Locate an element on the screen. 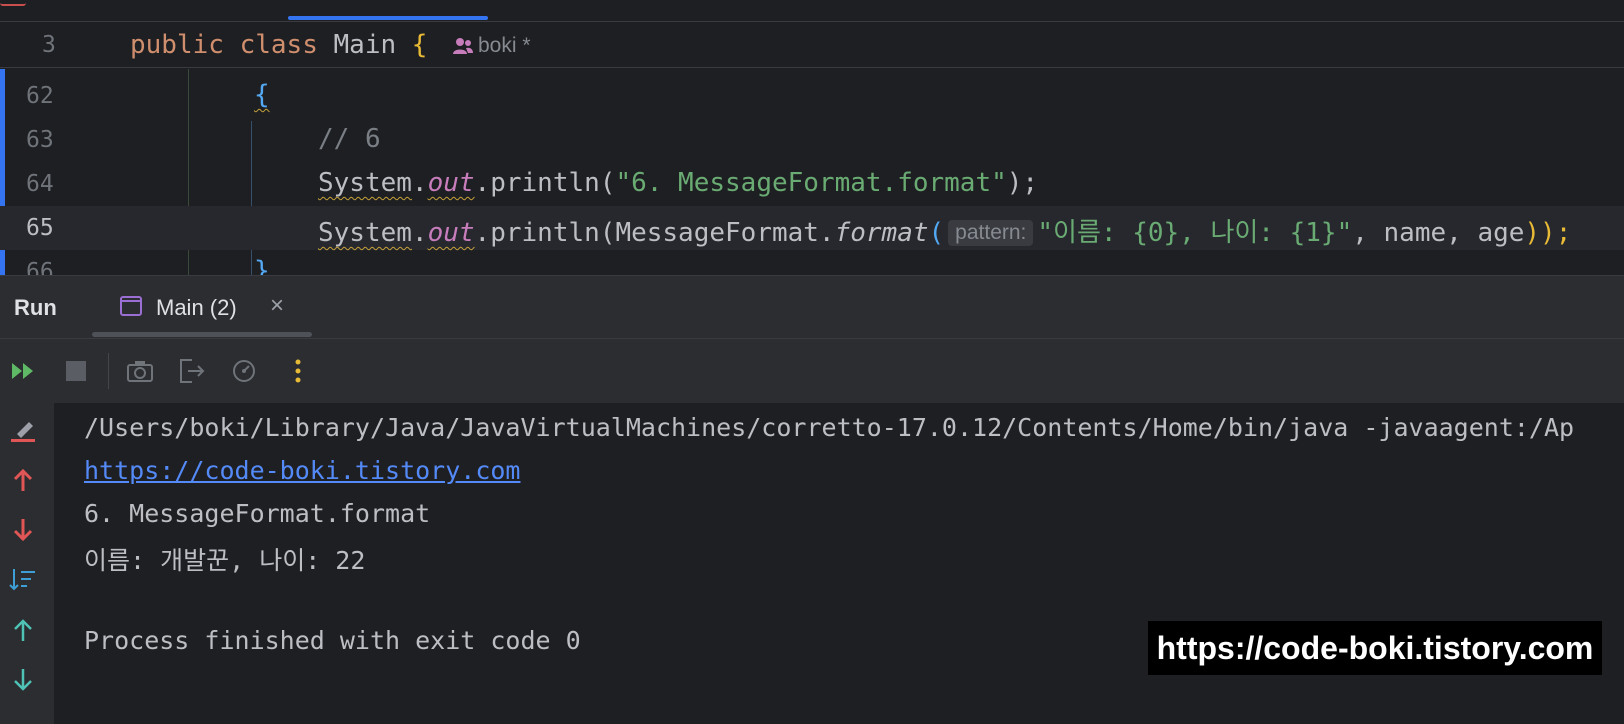 This screenshot has height=724, width=1624. down-arrow-icon is located at coordinates (23, 530).